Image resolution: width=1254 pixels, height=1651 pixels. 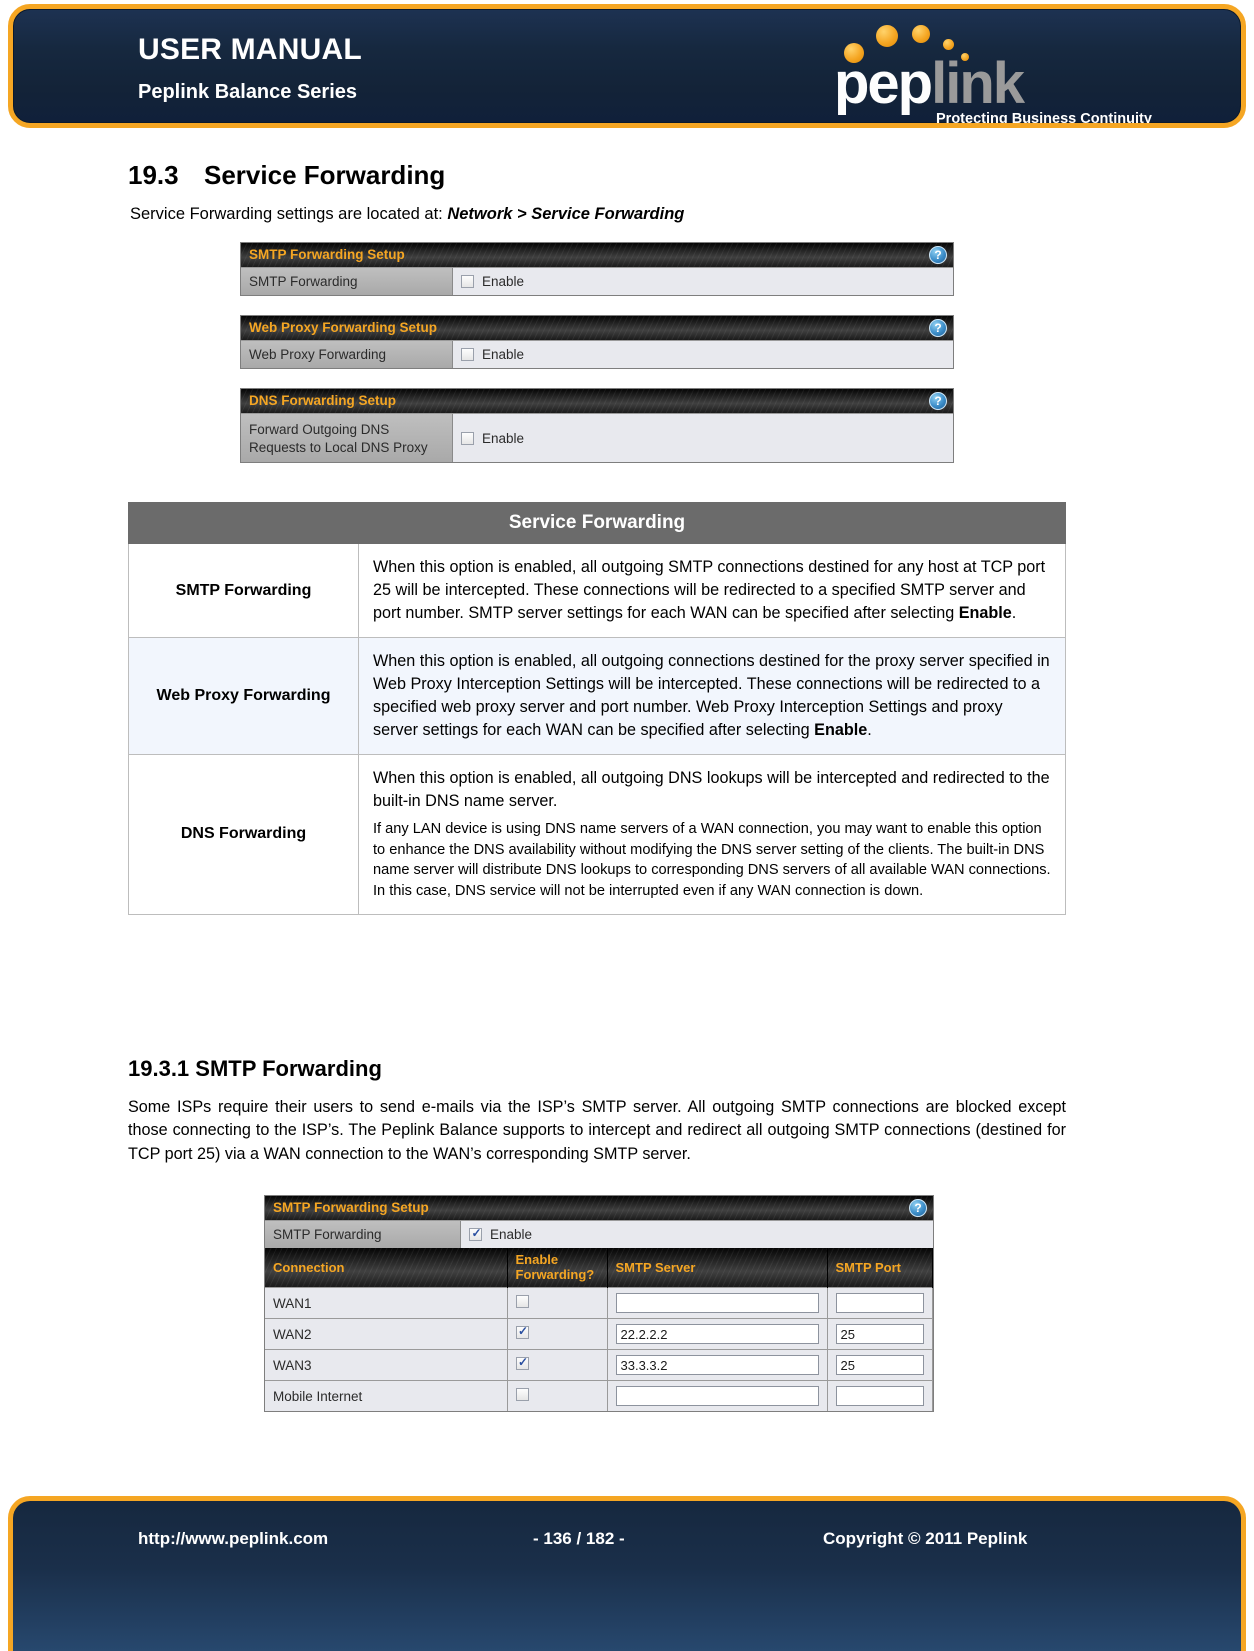 What do you see at coordinates (248, 92) in the screenshot?
I see `product-series-subtitle: Peplink Balance Series` at bounding box center [248, 92].